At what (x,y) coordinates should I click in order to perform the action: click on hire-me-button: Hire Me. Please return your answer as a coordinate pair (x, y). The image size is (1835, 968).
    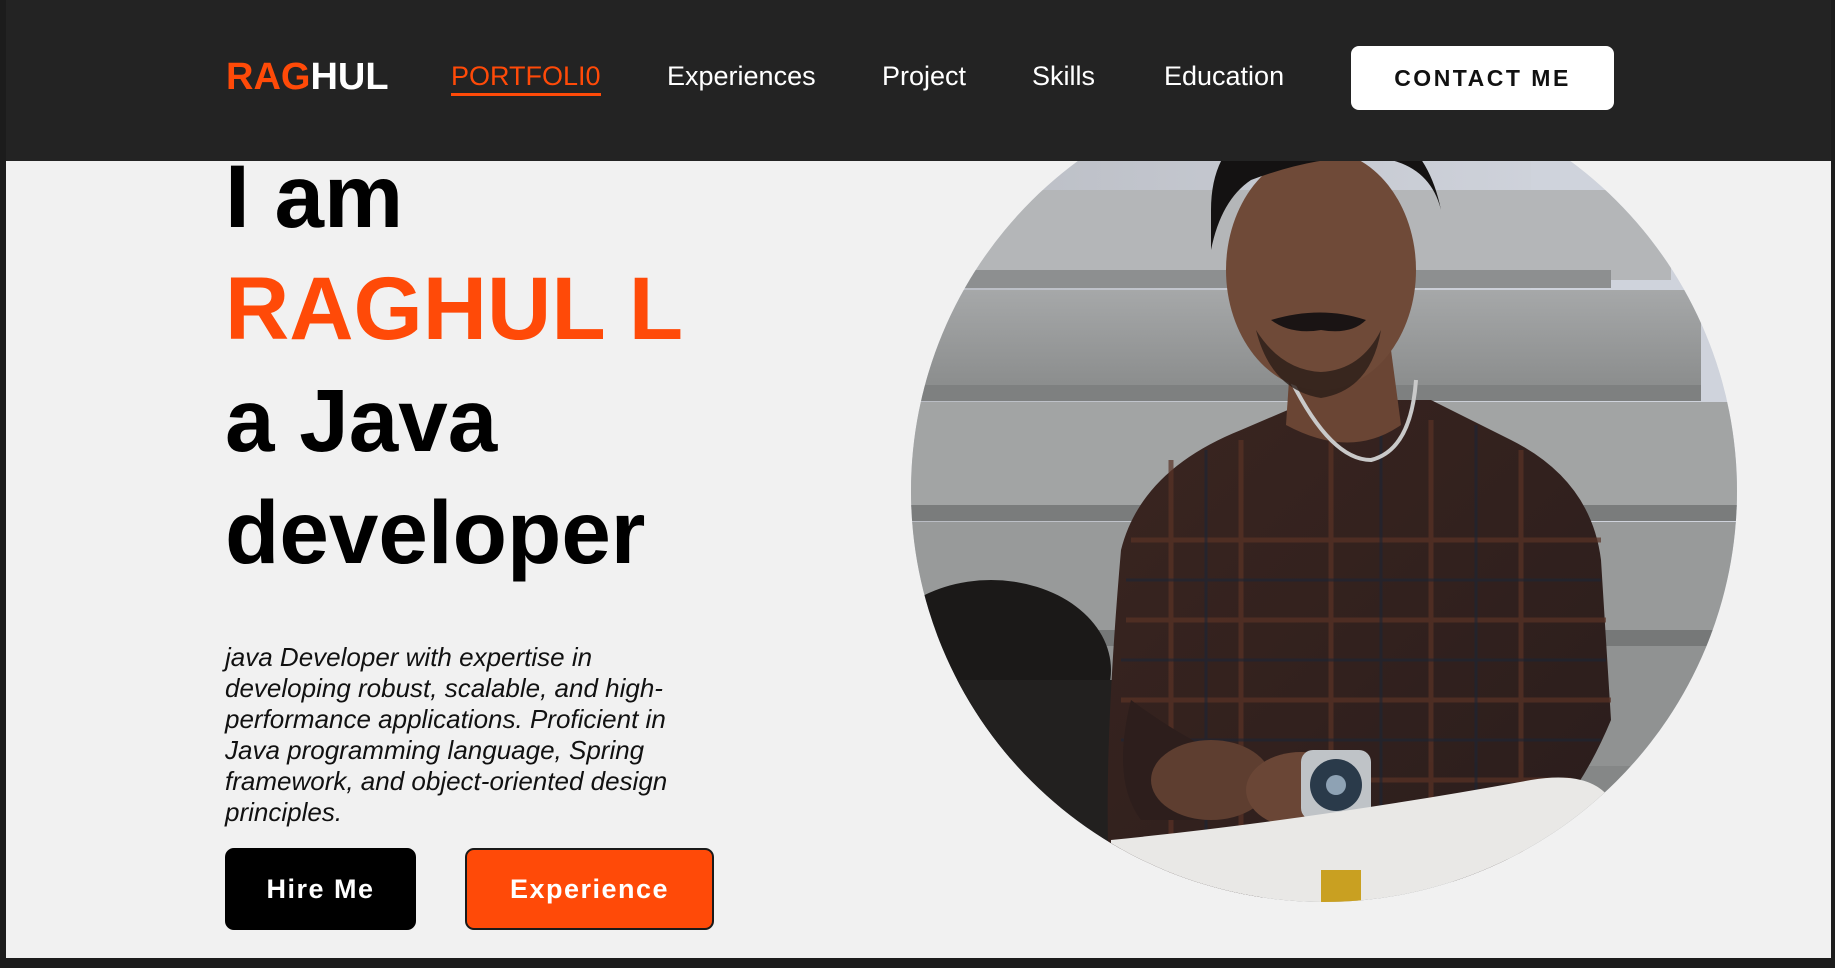
    Looking at the image, I should click on (320, 889).